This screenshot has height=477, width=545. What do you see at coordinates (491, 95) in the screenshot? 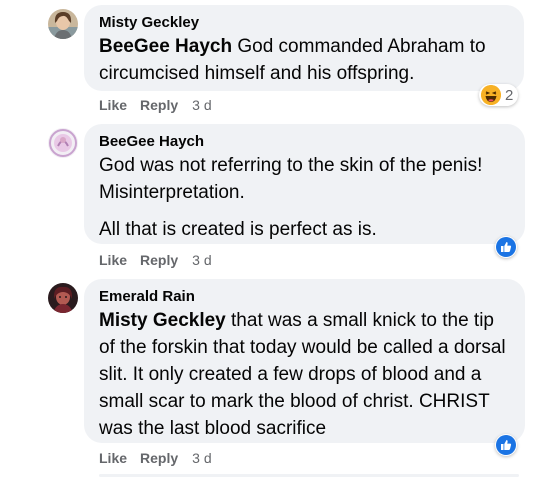
I see `haha-icon` at bounding box center [491, 95].